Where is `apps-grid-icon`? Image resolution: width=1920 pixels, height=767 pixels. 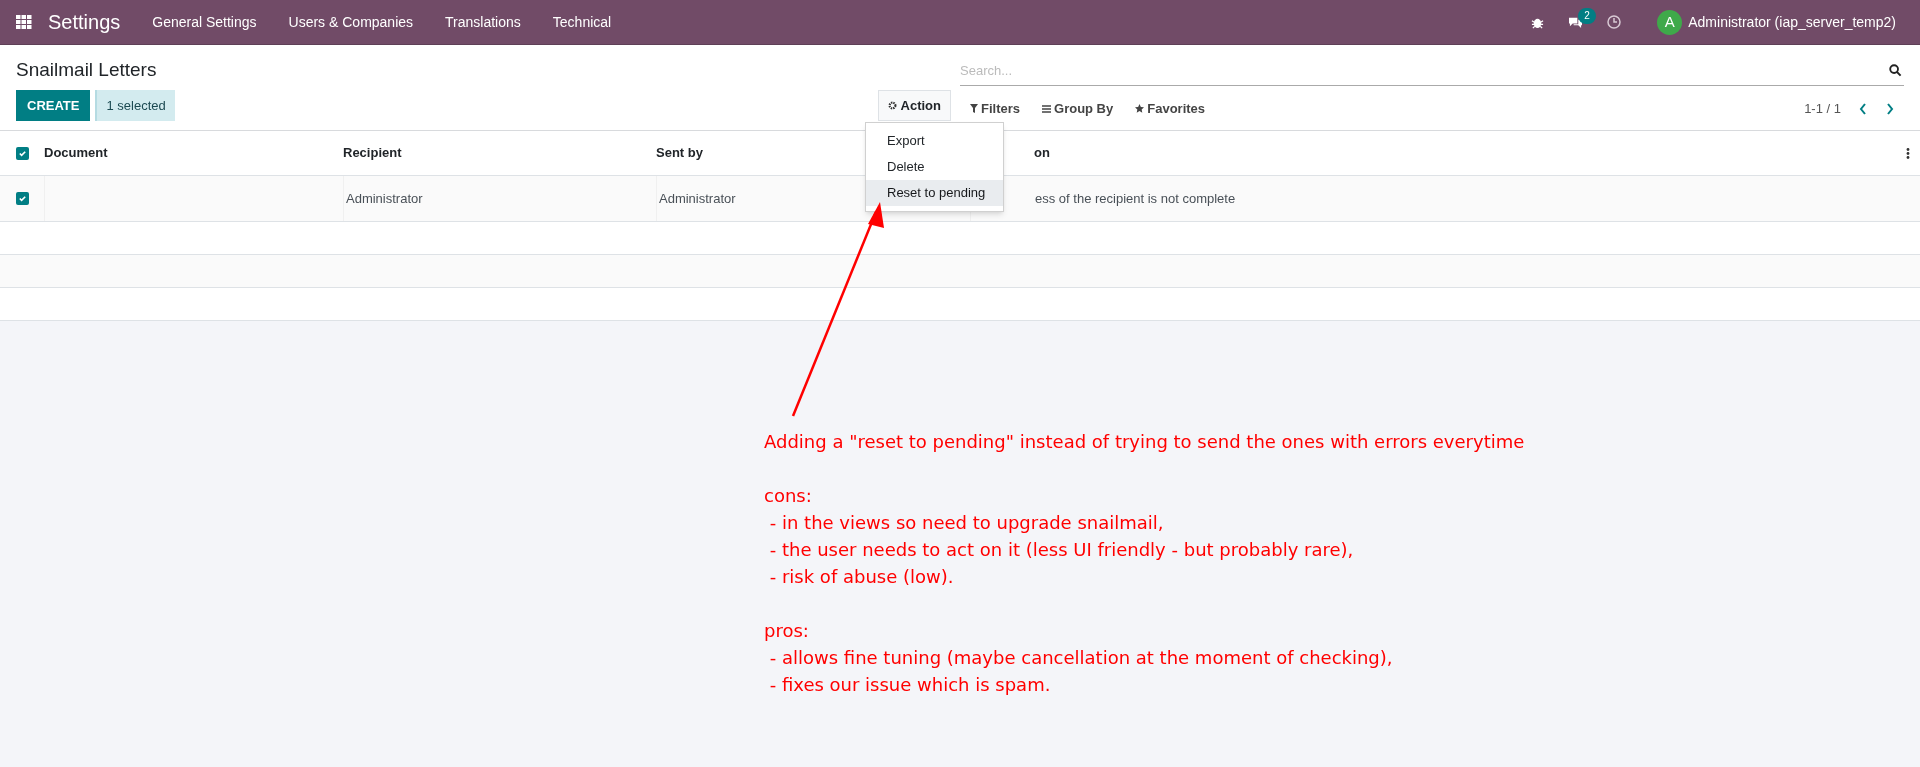
apps-grid-icon is located at coordinates (24, 22).